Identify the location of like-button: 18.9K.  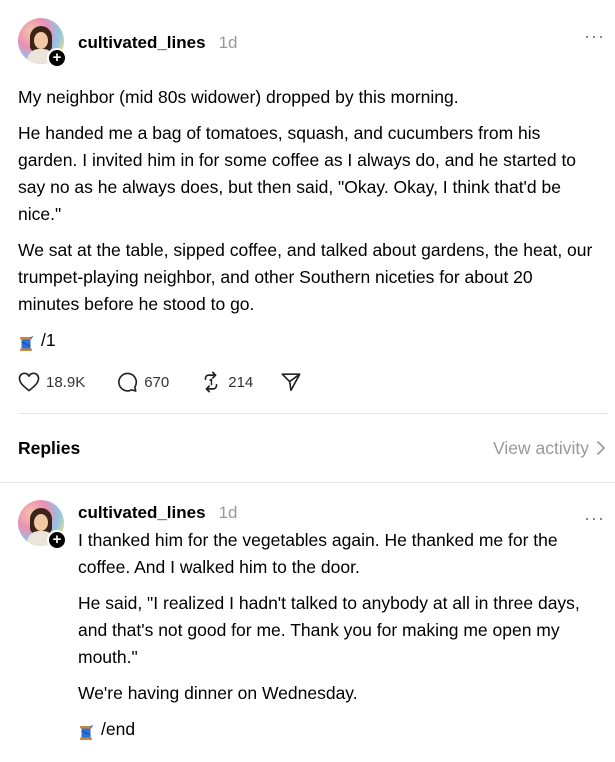
(51, 382).